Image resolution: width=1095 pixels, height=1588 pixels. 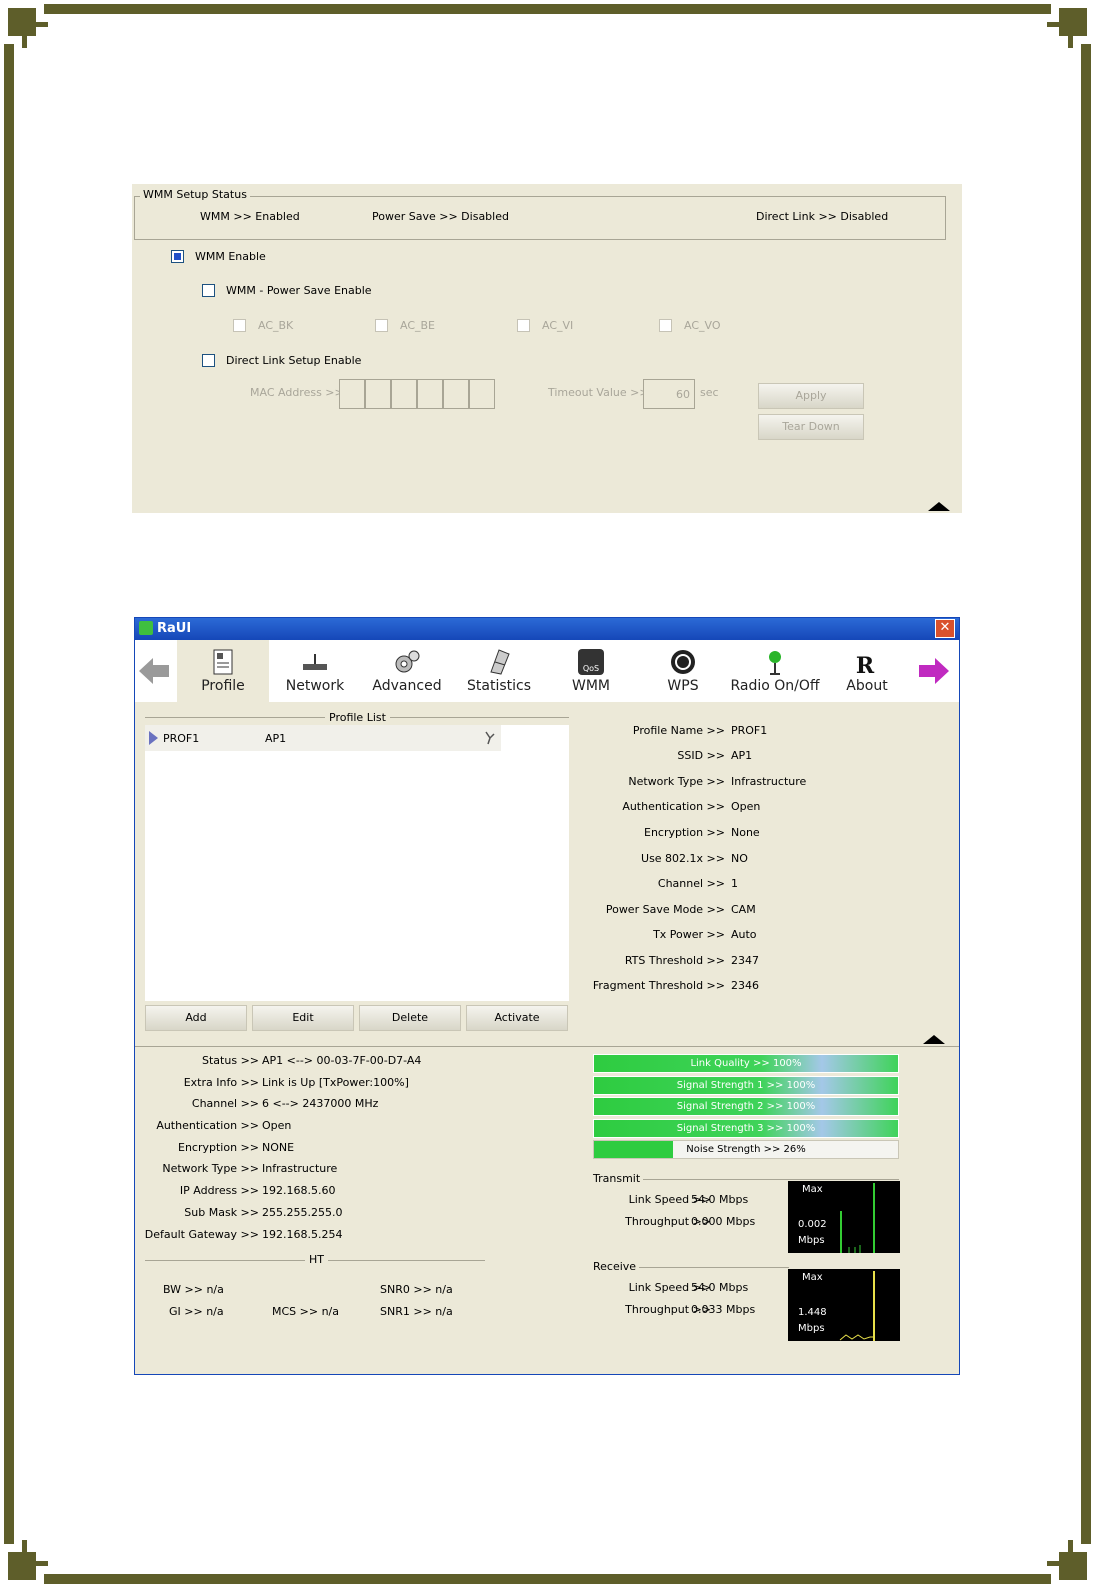 What do you see at coordinates (239, 325) in the screenshot?
I see `ac-bk-checkbox` at bounding box center [239, 325].